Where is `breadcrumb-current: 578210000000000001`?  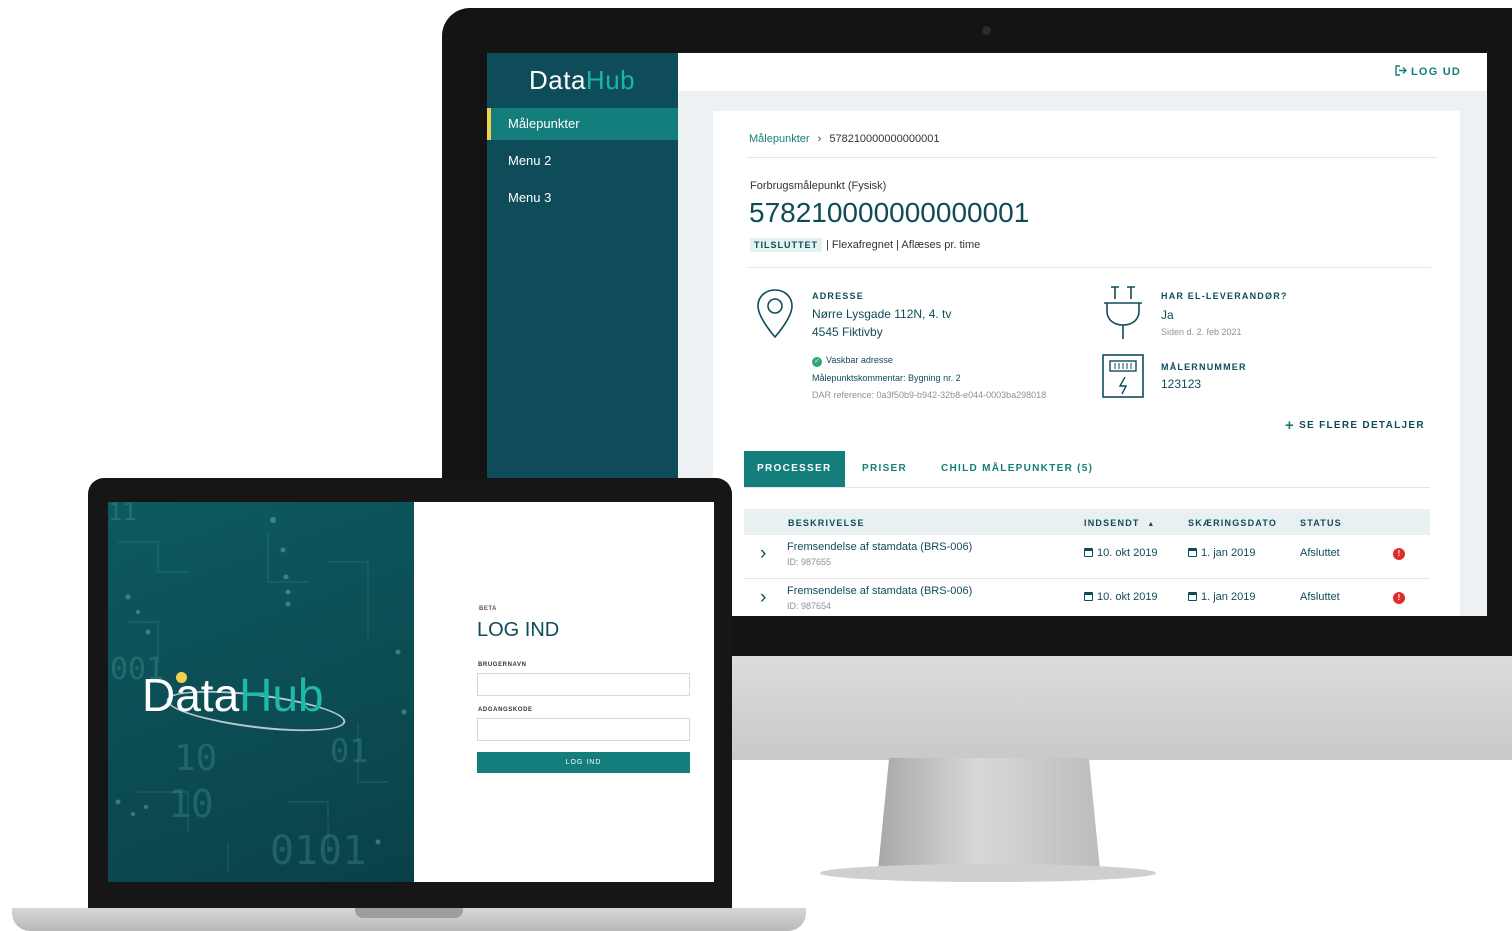
breadcrumb-current: 578210000000000001 is located at coordinates (884, 139).